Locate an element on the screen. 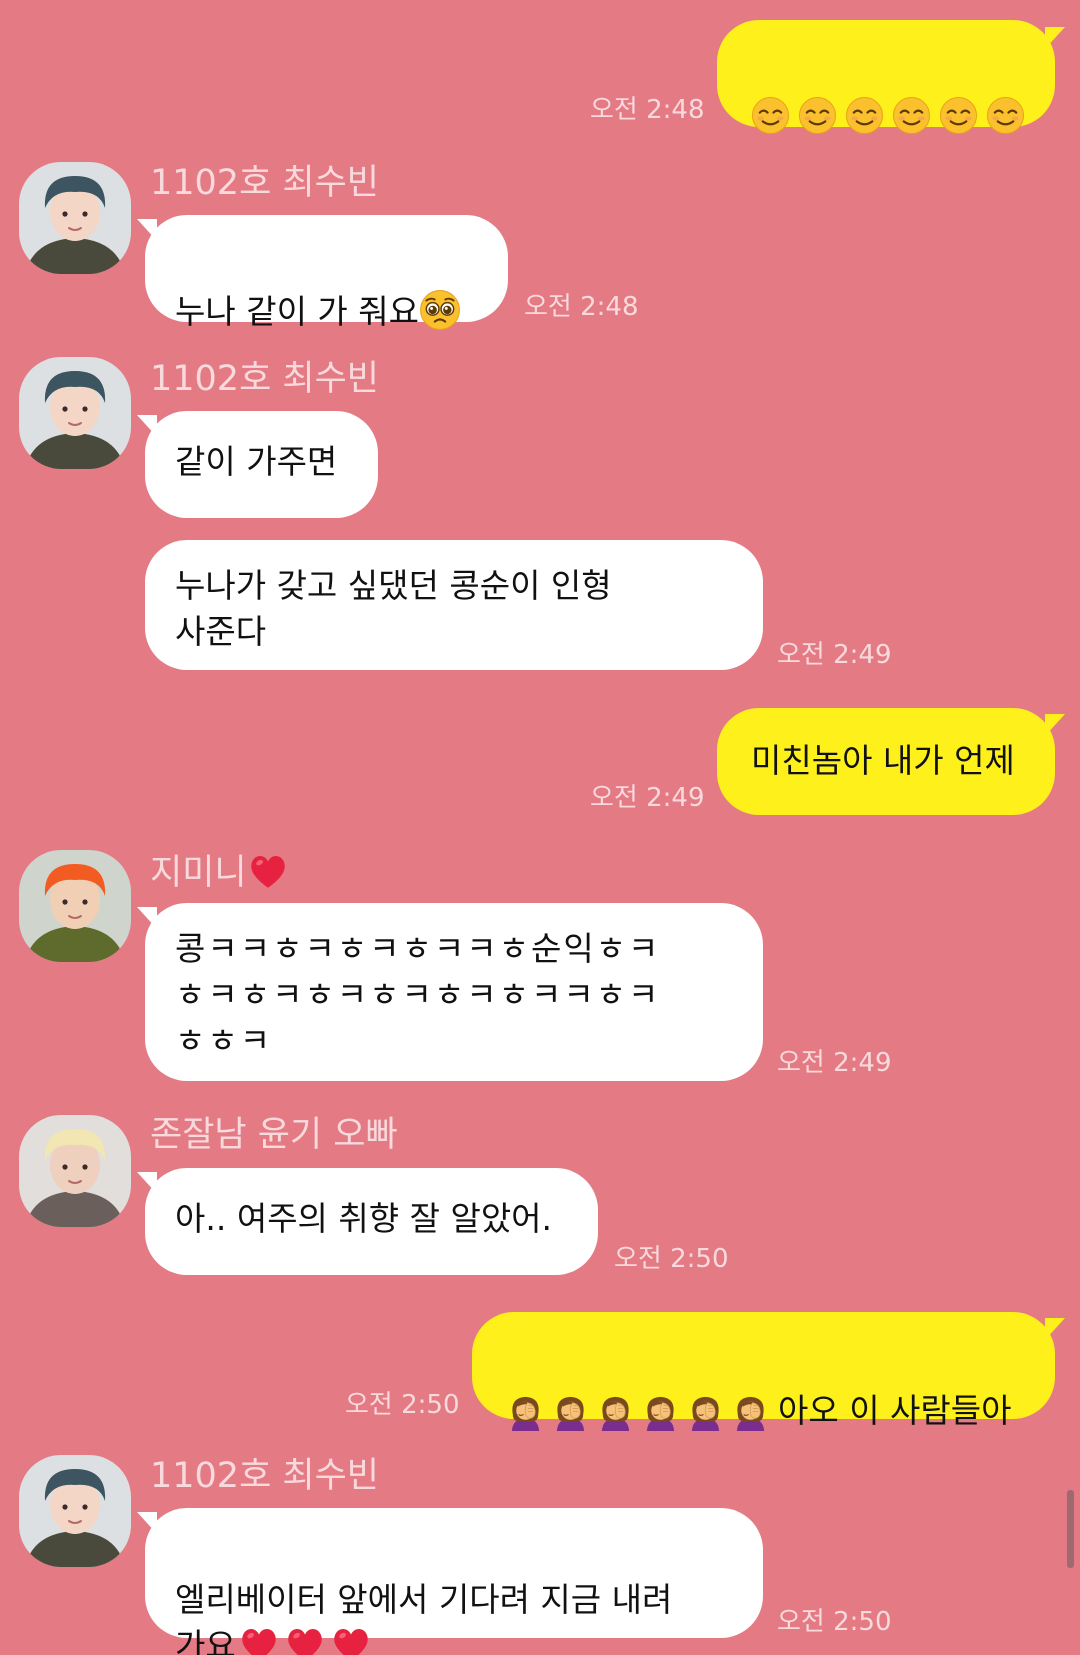 The image size is (1080, 1655). scrollbar-thumb is located at coordinates (1070, 1529).